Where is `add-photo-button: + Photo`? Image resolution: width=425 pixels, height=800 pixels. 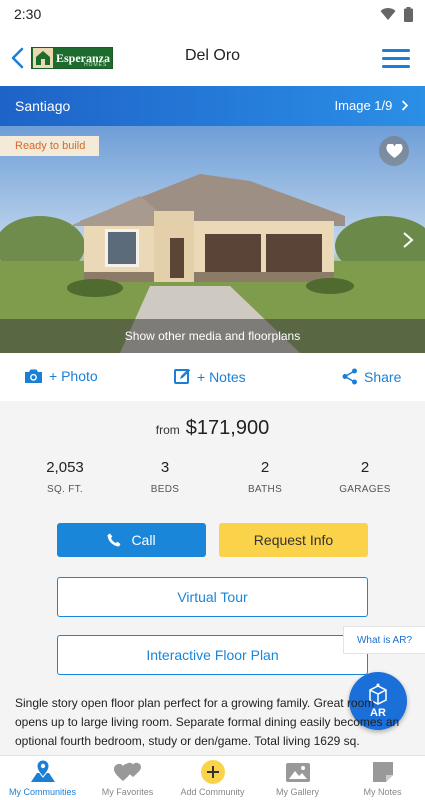
add-photo-button: + Photo is located at coordinates (61, 376).